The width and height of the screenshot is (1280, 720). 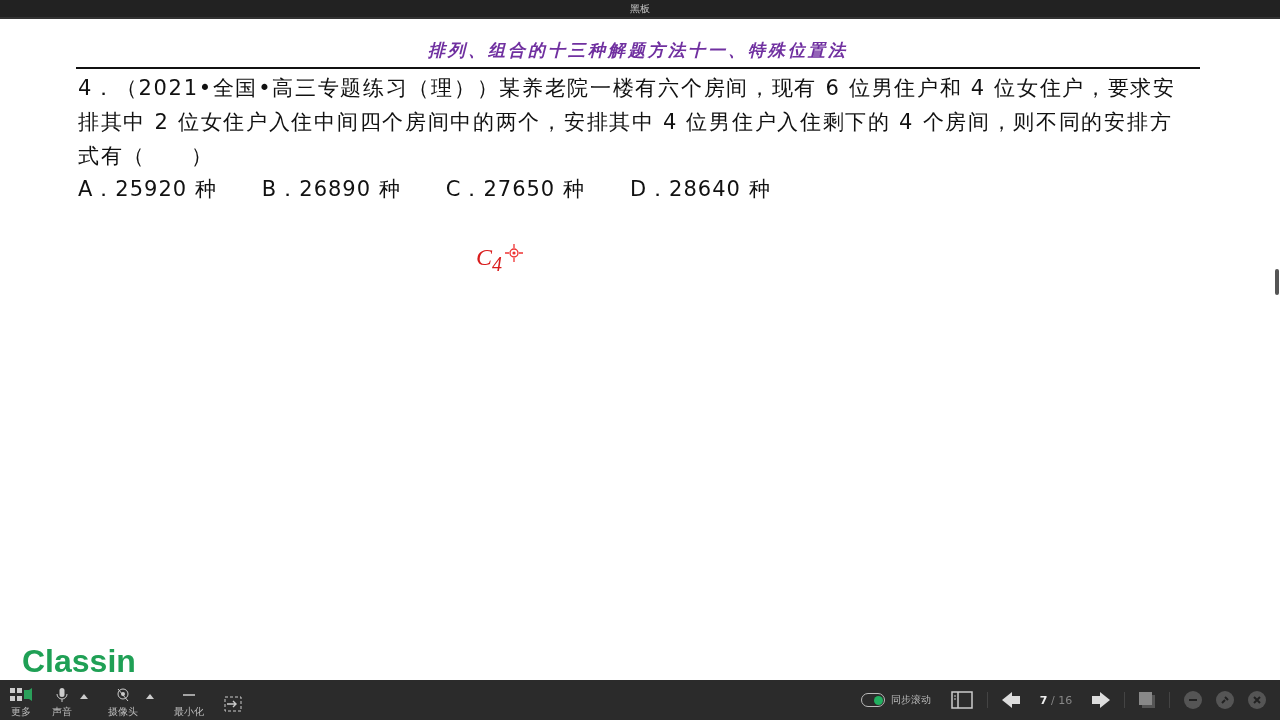 I want to click on slide-heading: 排列、组合的十三种解题方法十一、特殊位置法, so click(x=638, y=50).